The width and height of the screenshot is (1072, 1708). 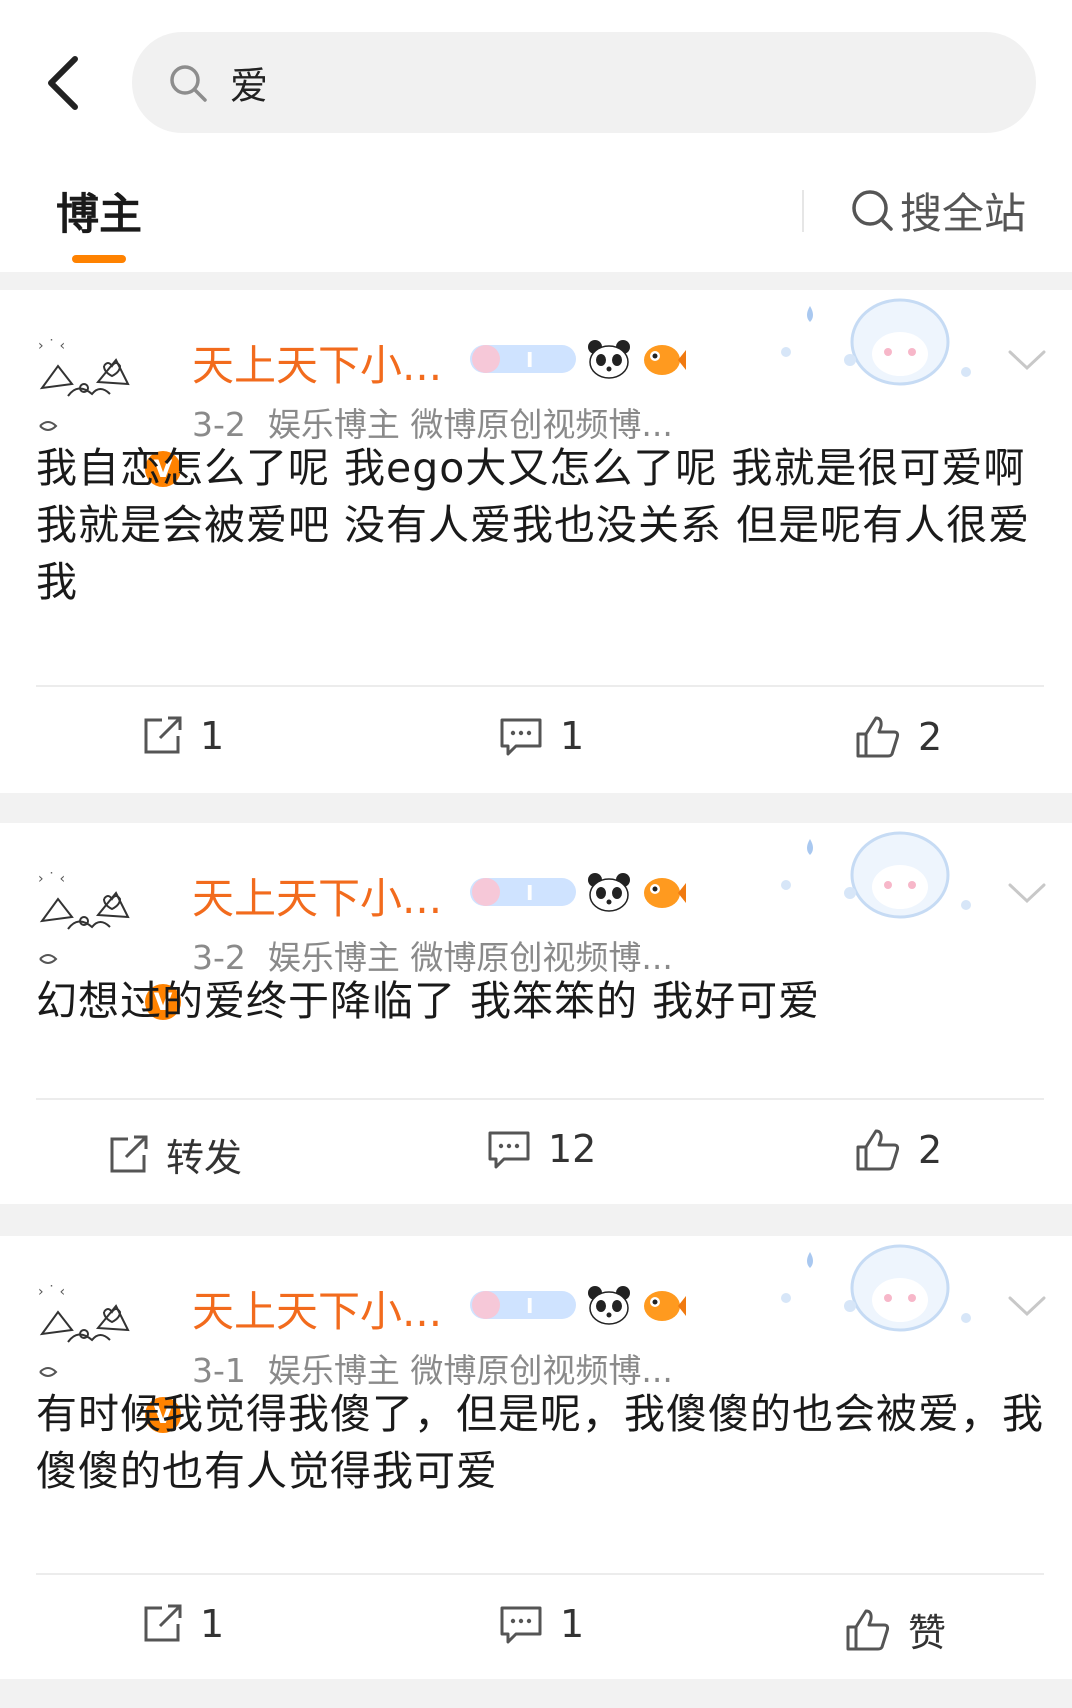 What do you see at coordinates (803, 211) in the screenshot?
I see `tab-divider` at bounding box center [803, 211].